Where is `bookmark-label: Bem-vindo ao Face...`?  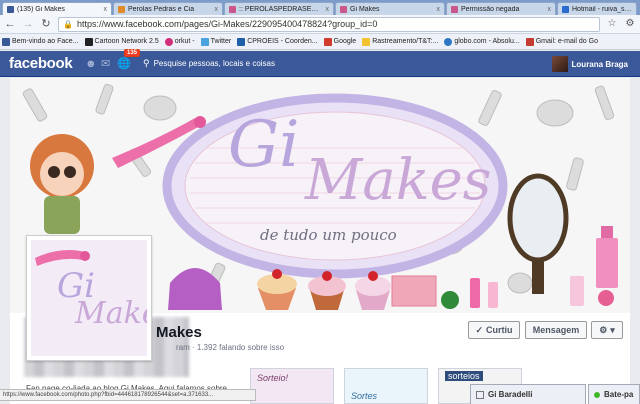 bookmark-label: Bem-vindo ao Face... is located at coordinates (45, 41).